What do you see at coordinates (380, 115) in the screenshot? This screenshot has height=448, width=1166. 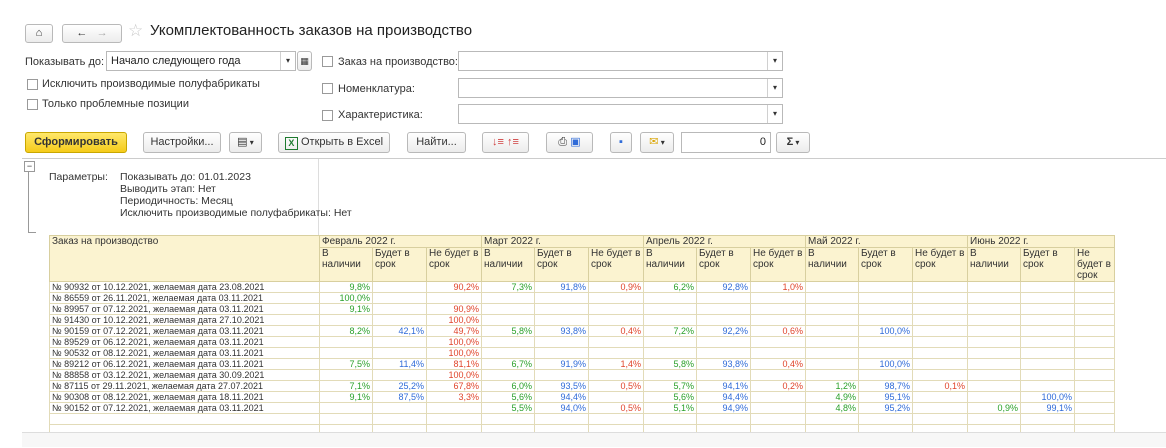 I see `characteristic-label: Характеристика:` at bounding box center [380, 115].